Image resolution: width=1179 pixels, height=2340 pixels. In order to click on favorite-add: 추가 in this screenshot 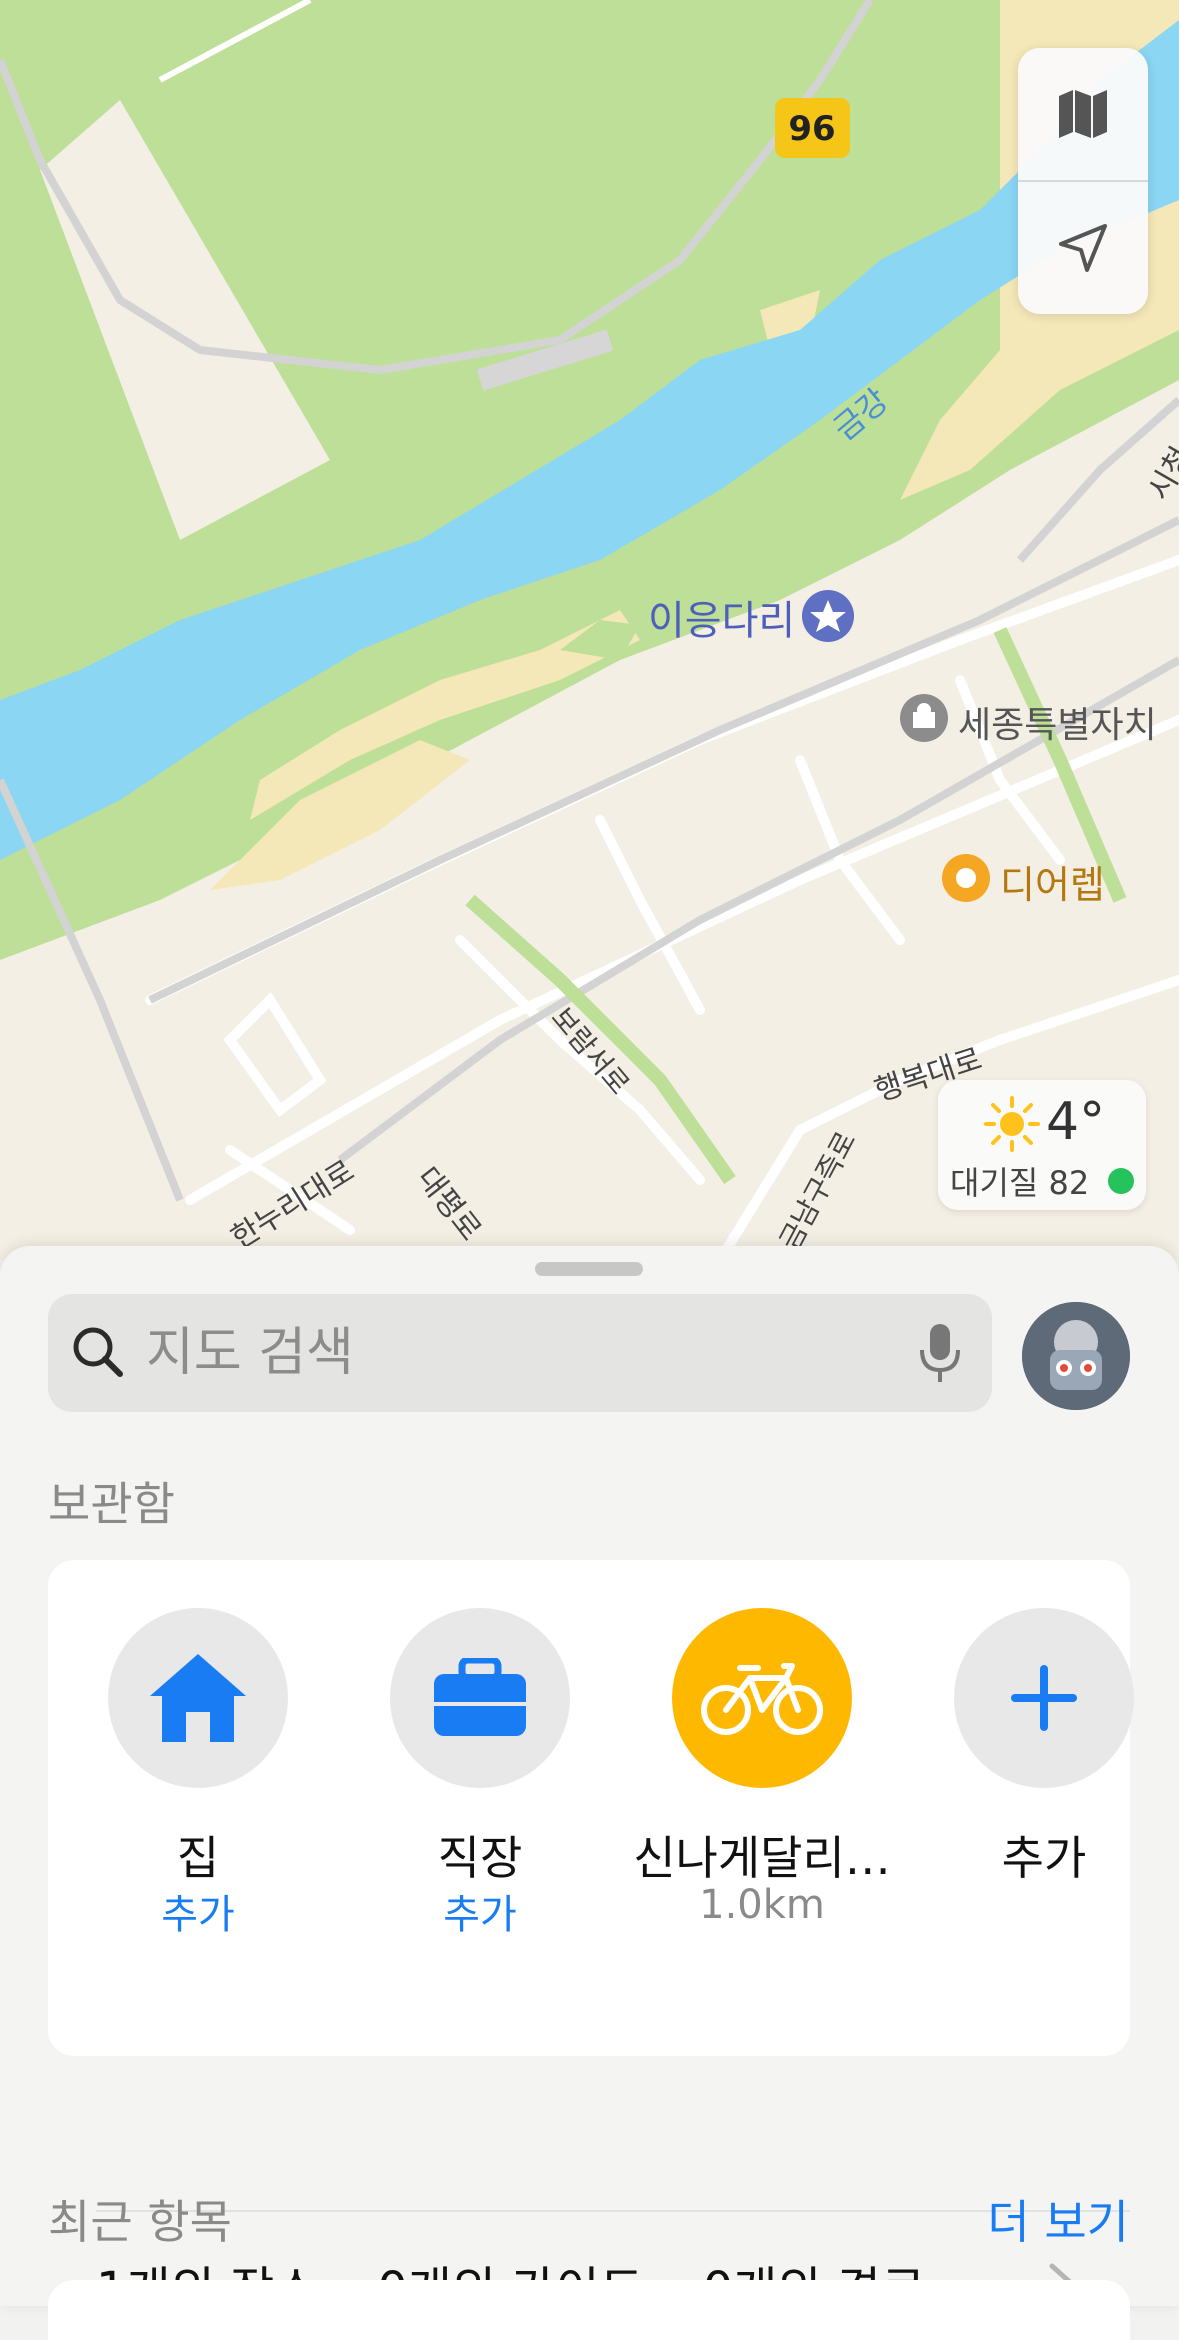, I will do `click(1044, 1730)`.